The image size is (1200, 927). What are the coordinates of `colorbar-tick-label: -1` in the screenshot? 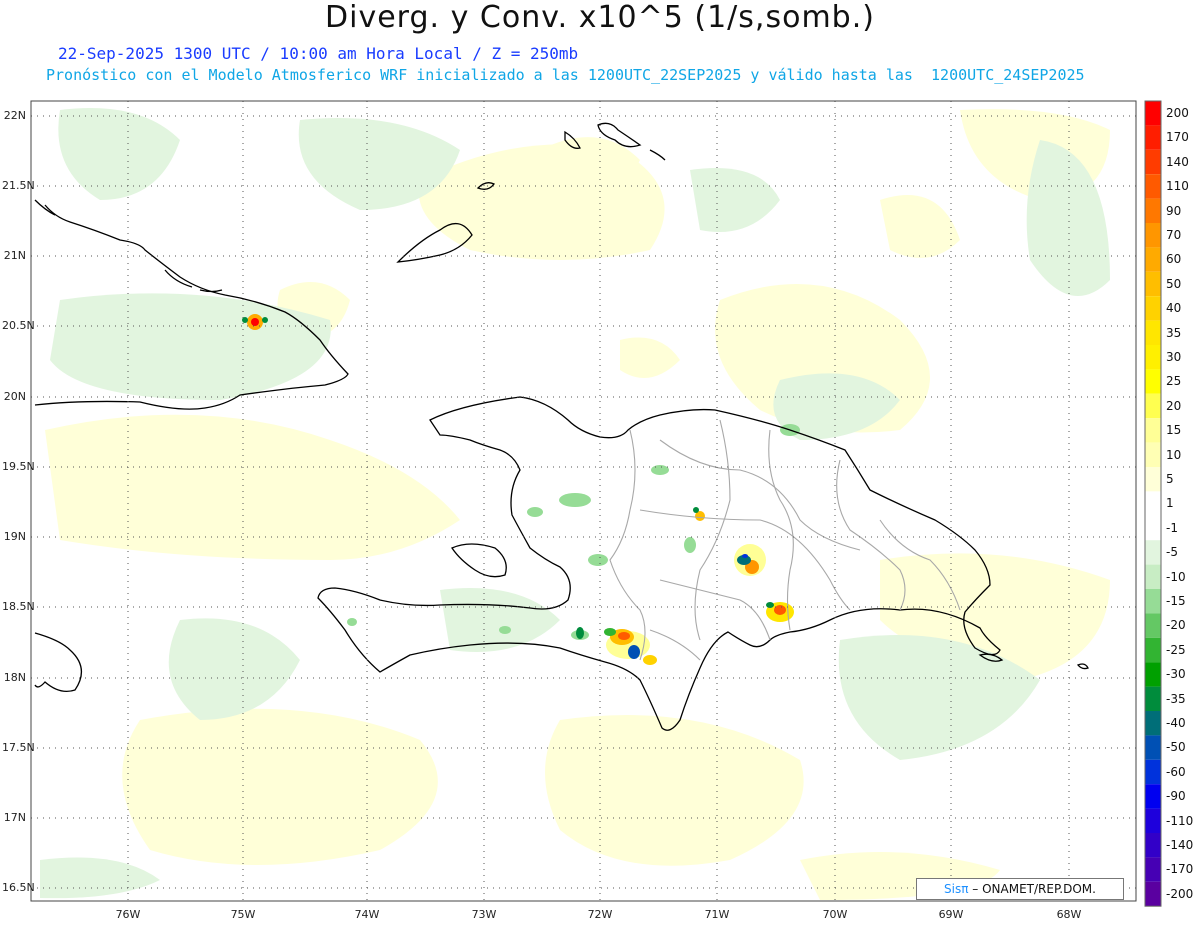 It's located at (1172, 527).